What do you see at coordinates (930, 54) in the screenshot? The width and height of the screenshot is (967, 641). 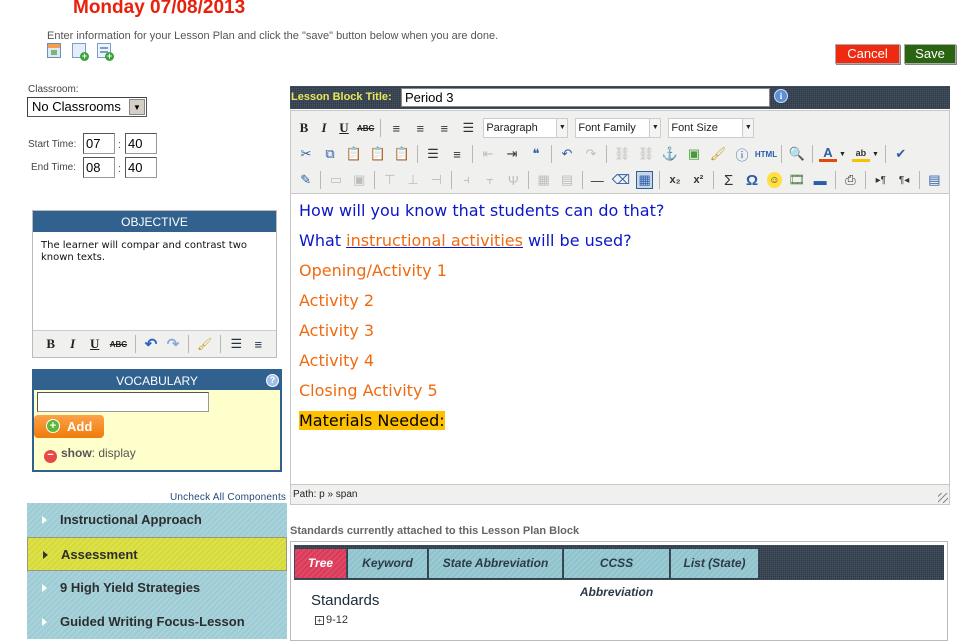 I see `save-button: Save` at bounding box center [930, 54].